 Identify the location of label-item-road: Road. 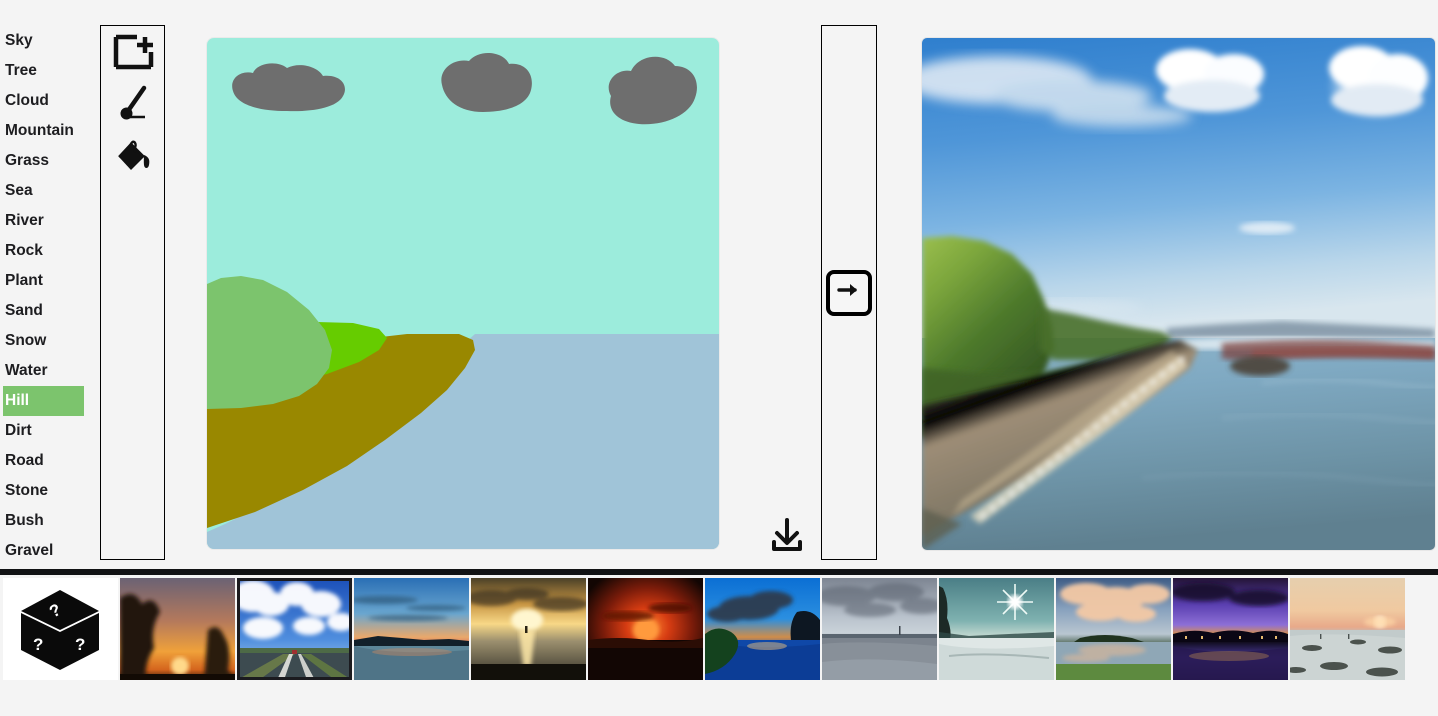
(48, 461).